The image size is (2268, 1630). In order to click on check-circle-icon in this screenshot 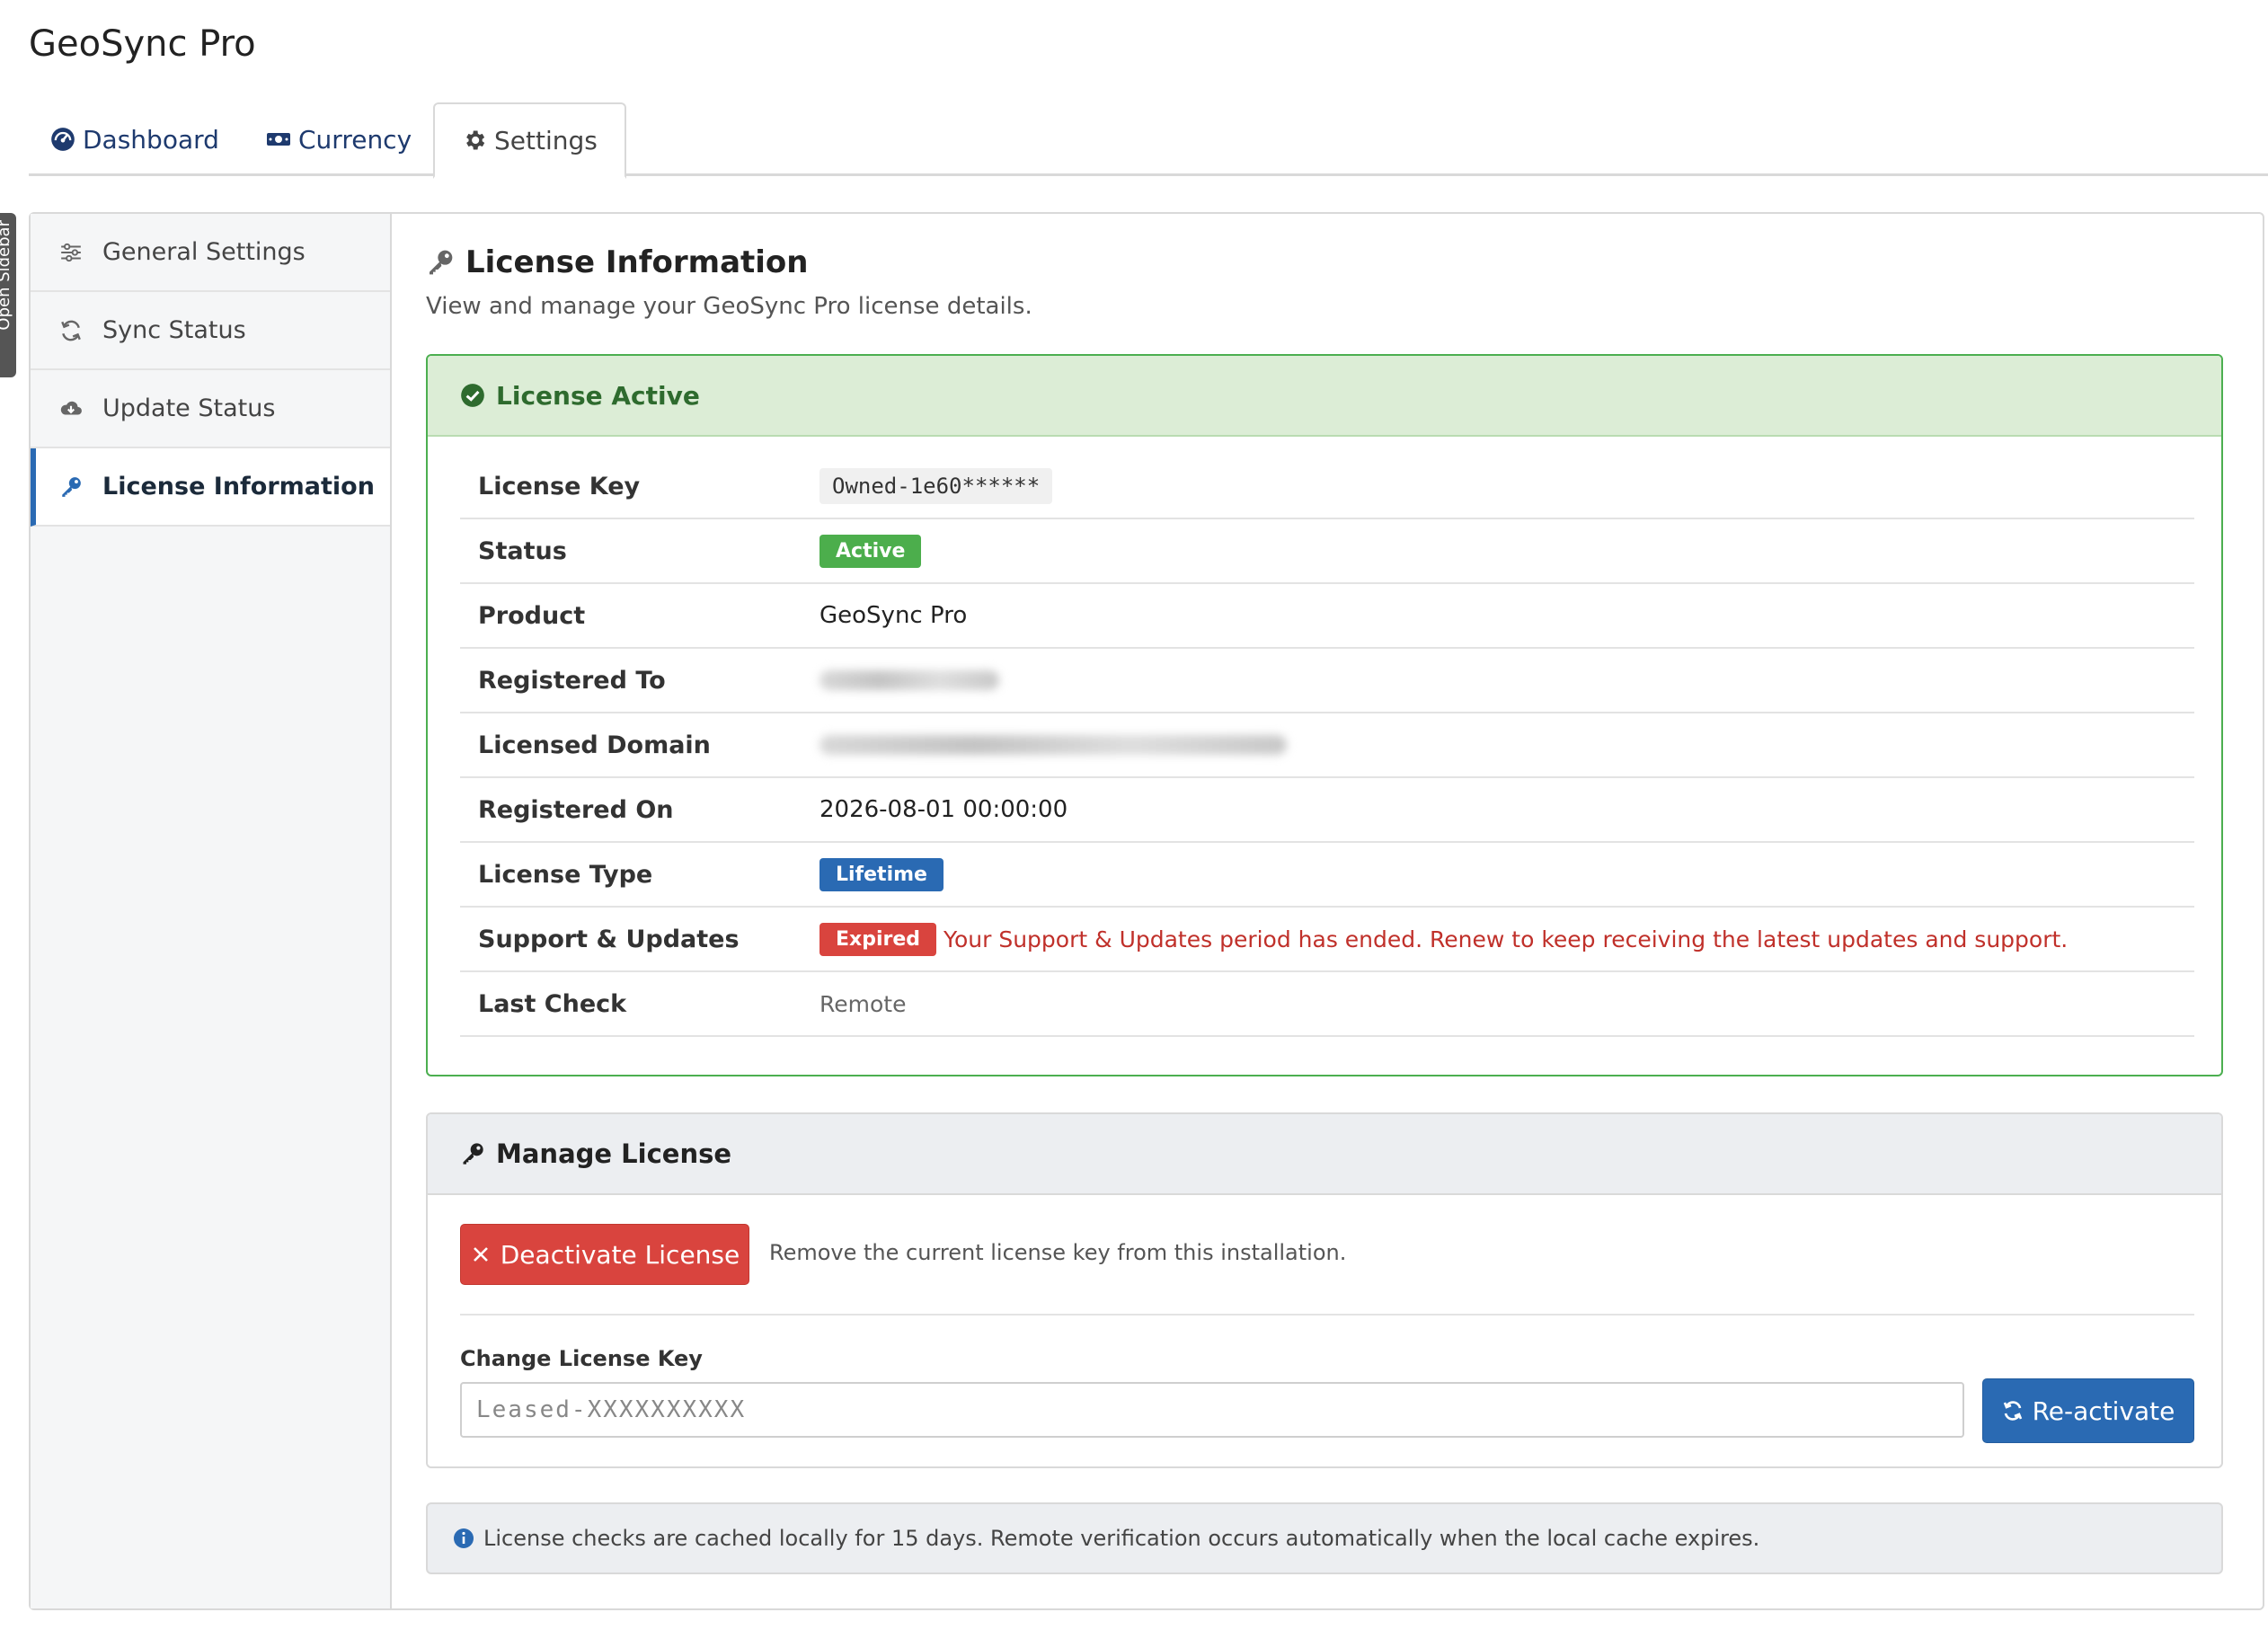, I will do `click(473, 395)`.